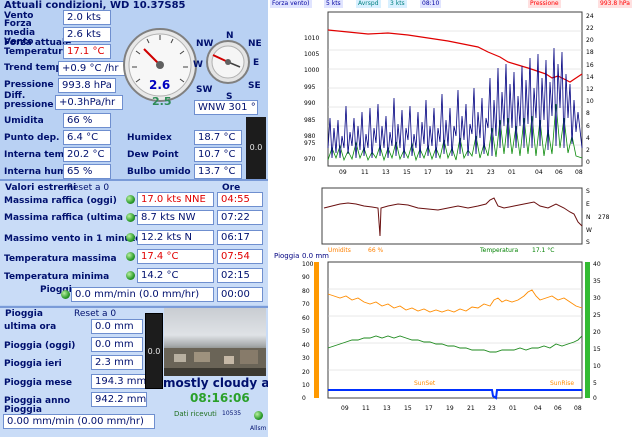 This screenshot has width=640, height=437. Describe the element at coordinates (87, 85) in the screenshot. I see `value-pressione: 993.8 hPa` at that location.